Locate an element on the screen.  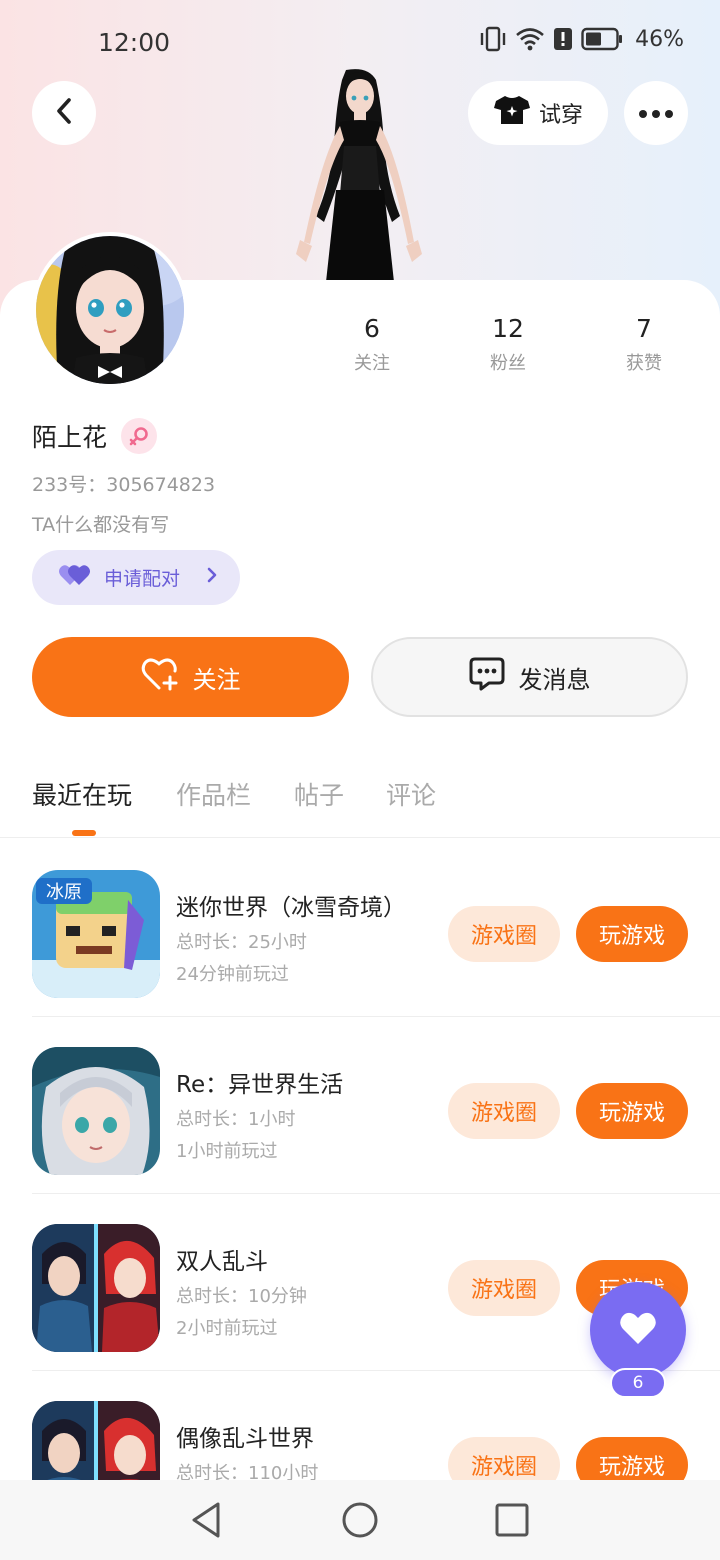
back-button is located at coordinates (64, 113).